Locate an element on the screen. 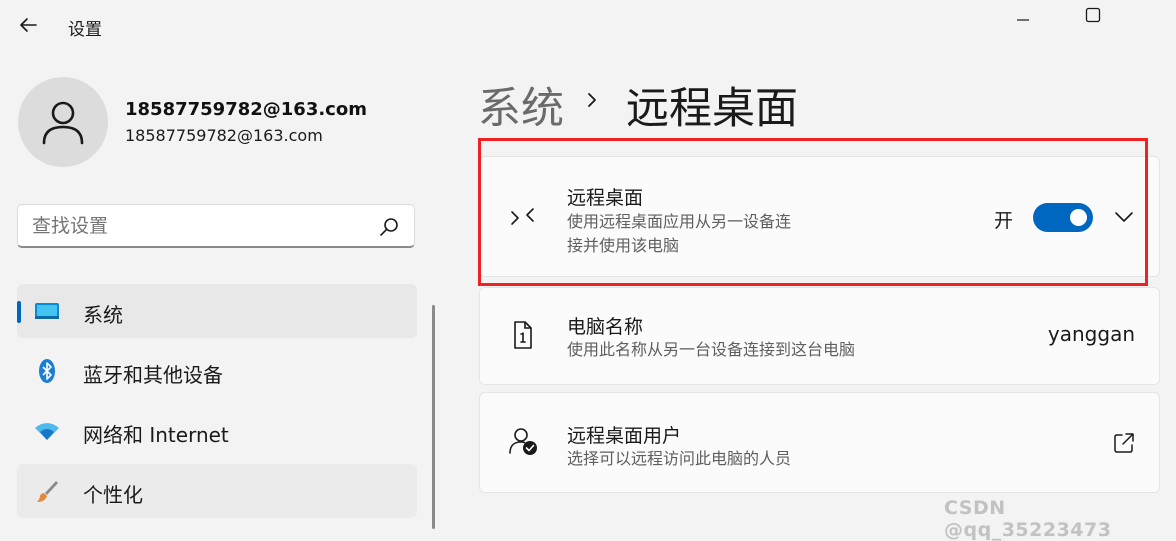  remote-users-title: 远程桌面用户 is located at coordinates (624, 436).